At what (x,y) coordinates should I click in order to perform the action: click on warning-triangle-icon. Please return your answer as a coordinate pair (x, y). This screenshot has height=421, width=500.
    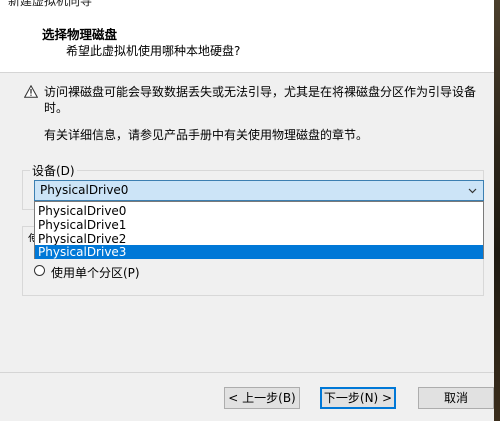
    Looking at the image, I should click on (31, 91).